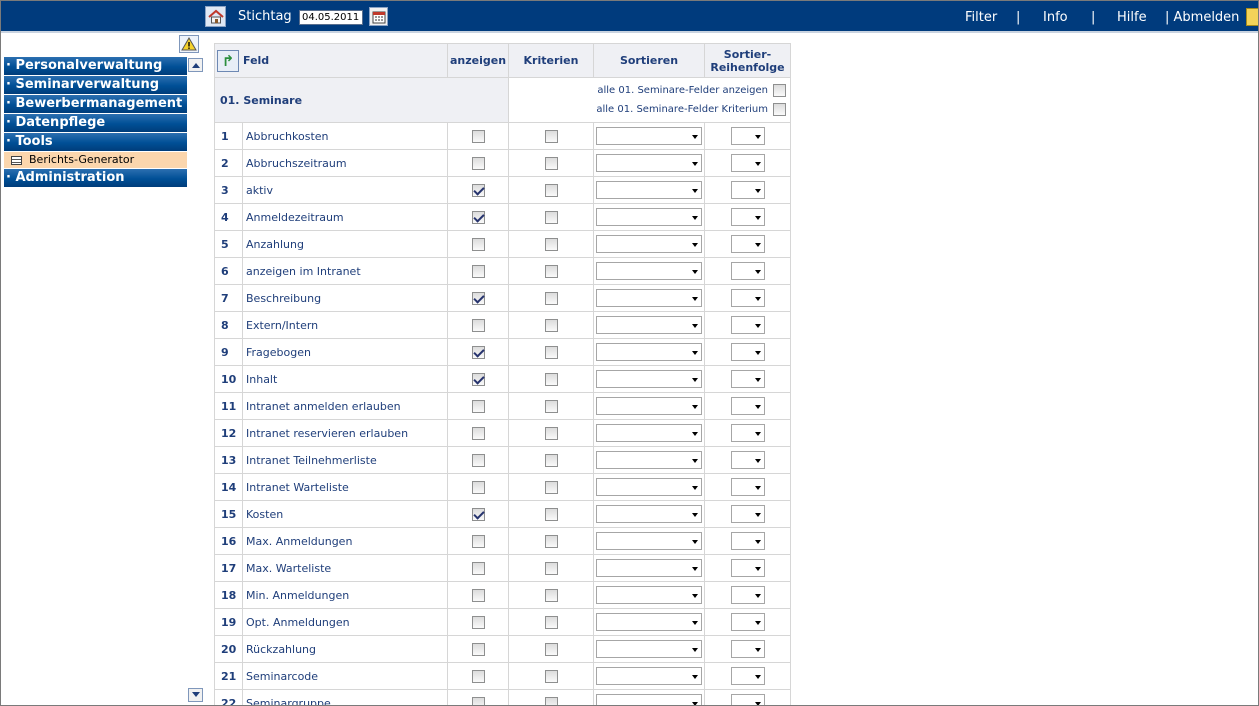  Describe the element at coordinates (195, 695) in the screenshot. I see `scroll-down-button` at that location.